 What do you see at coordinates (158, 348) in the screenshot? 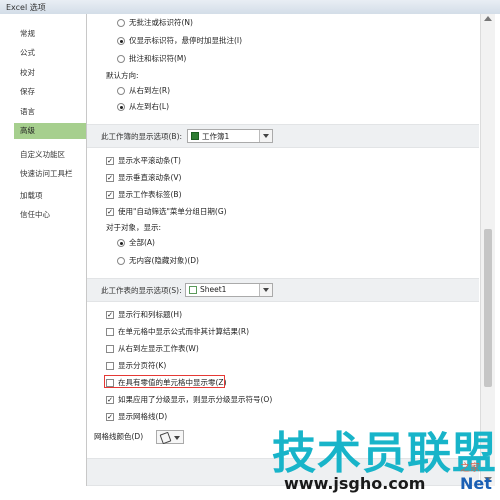
I see `checkbox-label: 从右到左显示工作表(W)` at bounding box center [158, 348].